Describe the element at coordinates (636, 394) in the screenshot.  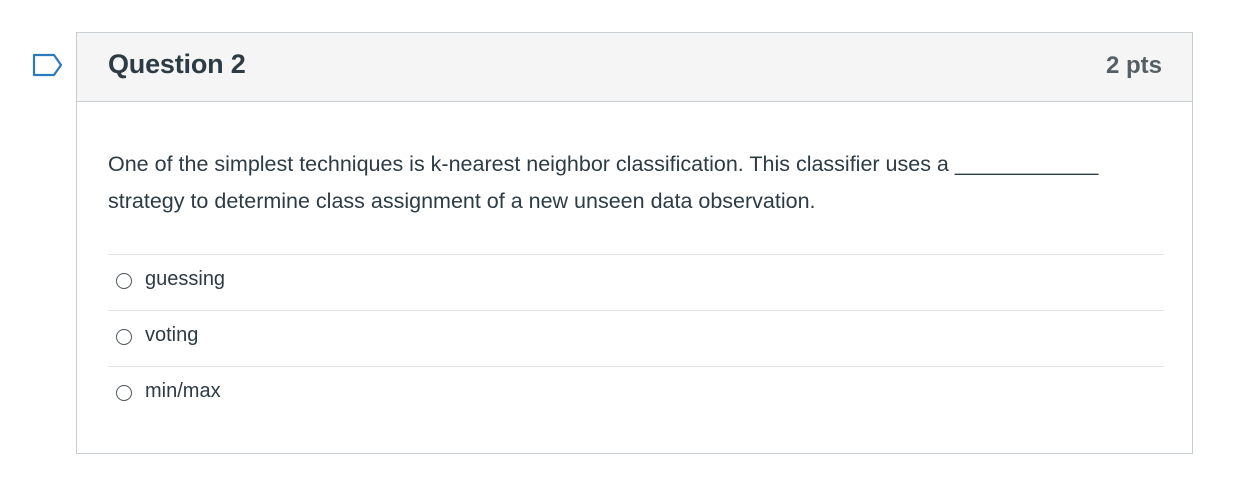
I see `answer-option-min-max: min/max` at that location.